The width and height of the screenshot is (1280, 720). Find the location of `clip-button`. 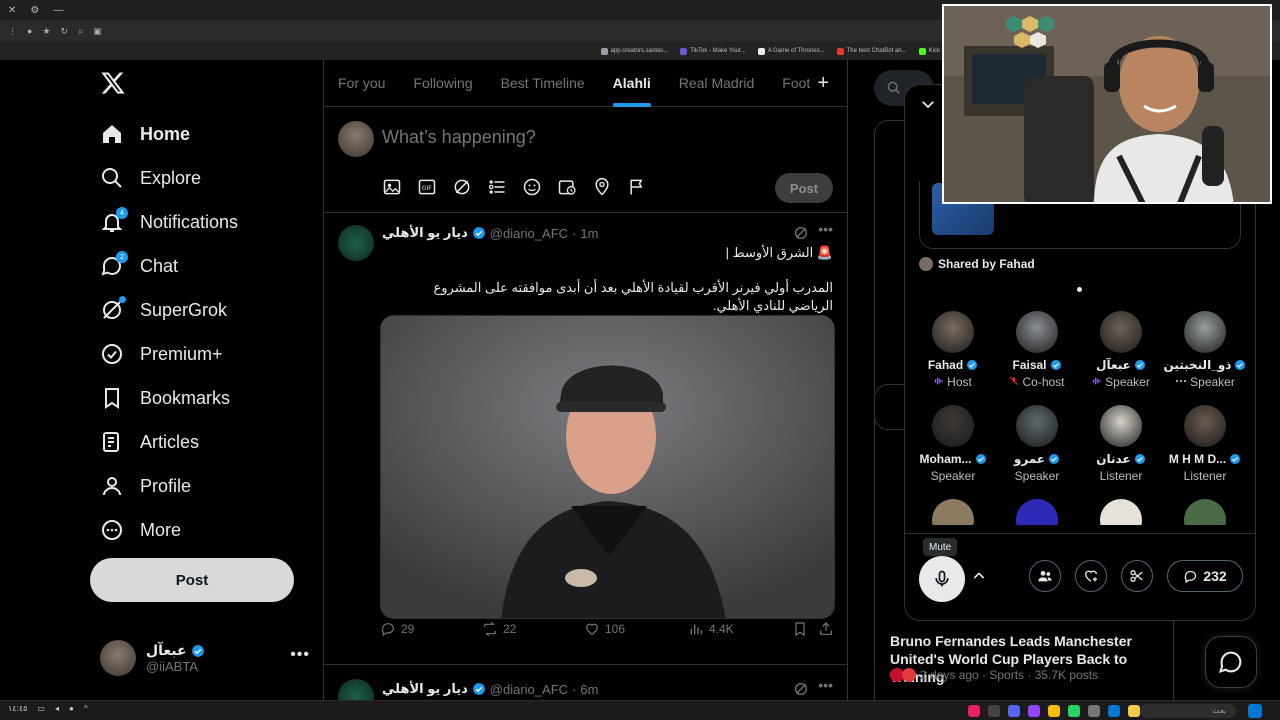

clip-button is located at coordinates (1137, 576).